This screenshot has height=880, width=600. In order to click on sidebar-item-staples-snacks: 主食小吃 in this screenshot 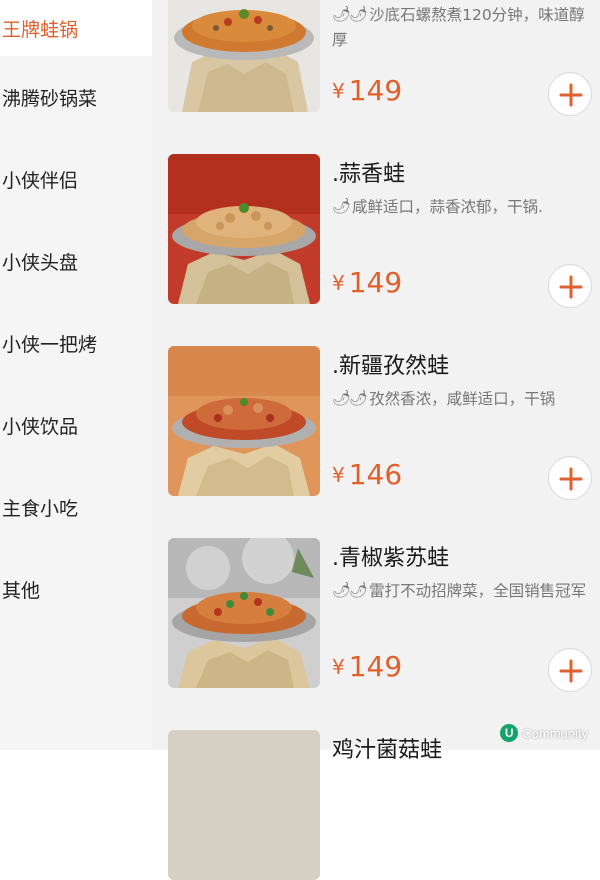, I will do `click(76, 507)`.